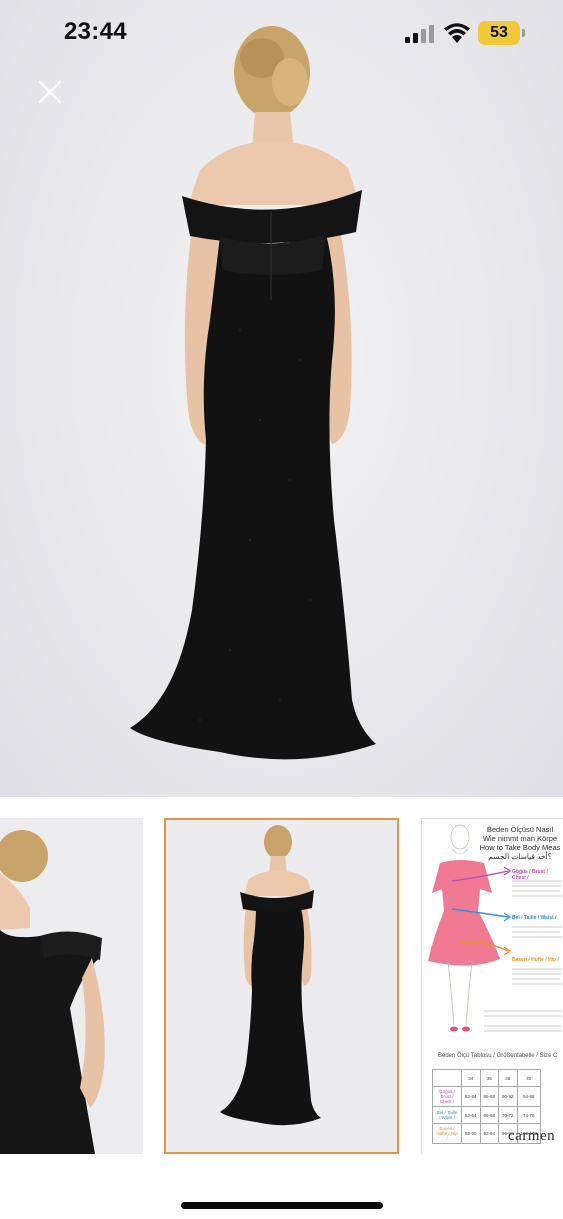 The width and height of the screenshot is (563, 1219). Describe the element at coordinates (532, 1136) in the screenshot. I see `brand-logo: carmen` at that location.